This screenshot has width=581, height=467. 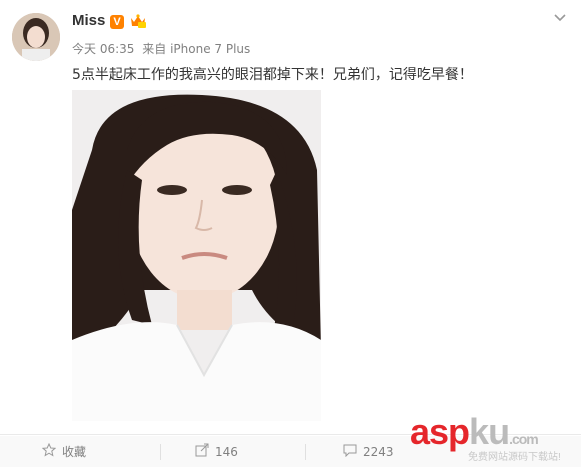 I want to click on share-icon, so click(x=202, y=451).